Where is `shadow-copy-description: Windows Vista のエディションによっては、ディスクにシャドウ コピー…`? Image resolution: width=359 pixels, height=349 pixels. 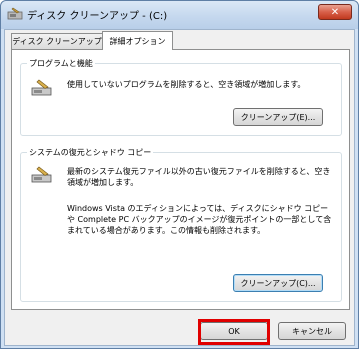
shadow-copy-description: Windows Vista のエディションによっては、ディスクにシャドウ コピー… is located at coordinates (199, 219).